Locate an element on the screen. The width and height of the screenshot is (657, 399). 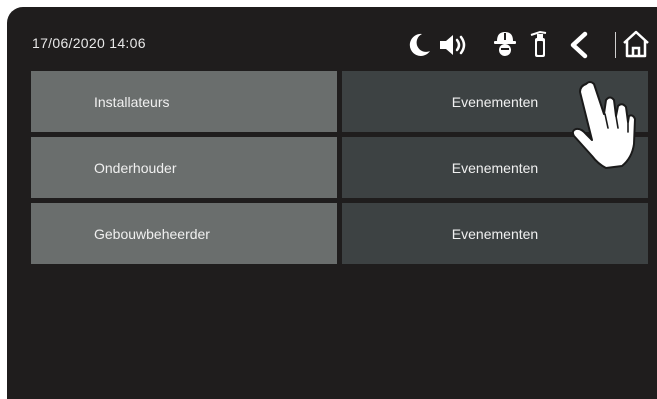
home-icon is located at coordinates (636, 44).